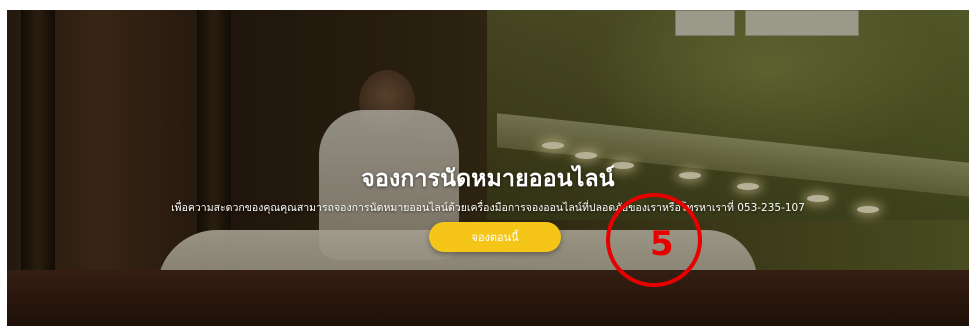 This screenshot has width=976, height=326. Describe the element at coordinates (662, 244) in the screenshot. I see `annotation-number: 5` at that location.